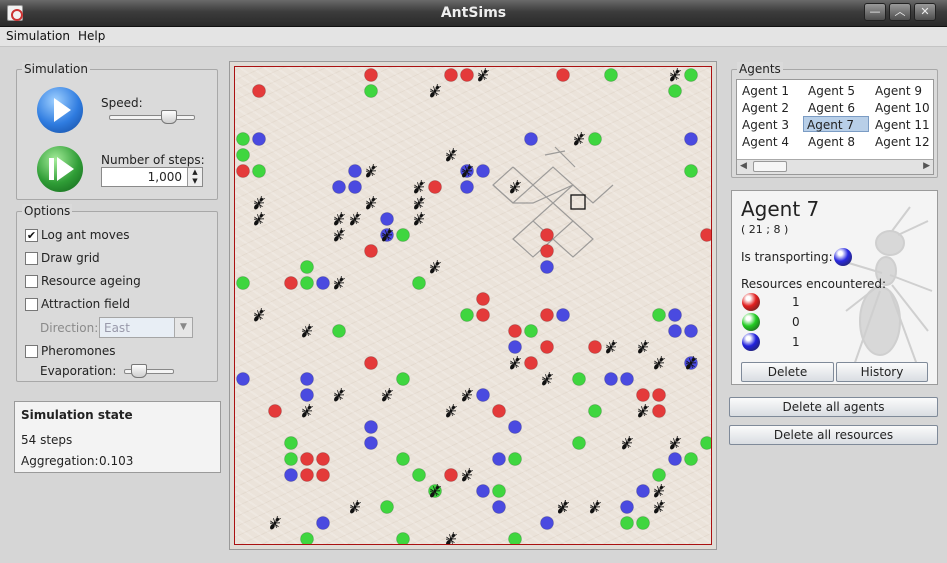 The height and width of the screenshot is (563, 947). Describe the element at coordinates (85, 235) in the screenshot. I see `log-ant-moves-label: Log ant moves` at that location.